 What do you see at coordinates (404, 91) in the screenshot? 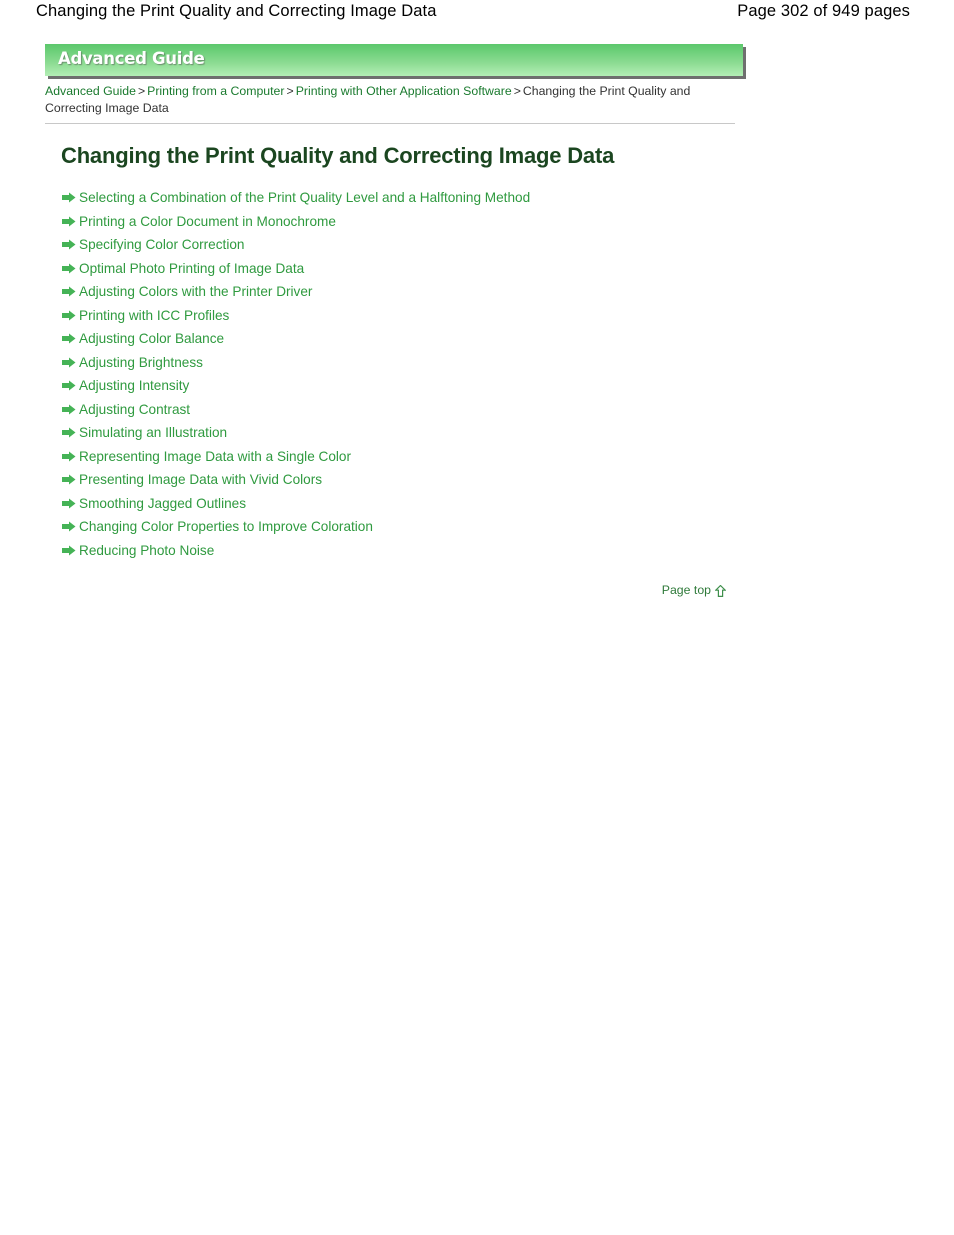
I see `breadcrumb-item-printing-with-other-application-software: Printing with Other Application Software` at bounding box center [404, 91].